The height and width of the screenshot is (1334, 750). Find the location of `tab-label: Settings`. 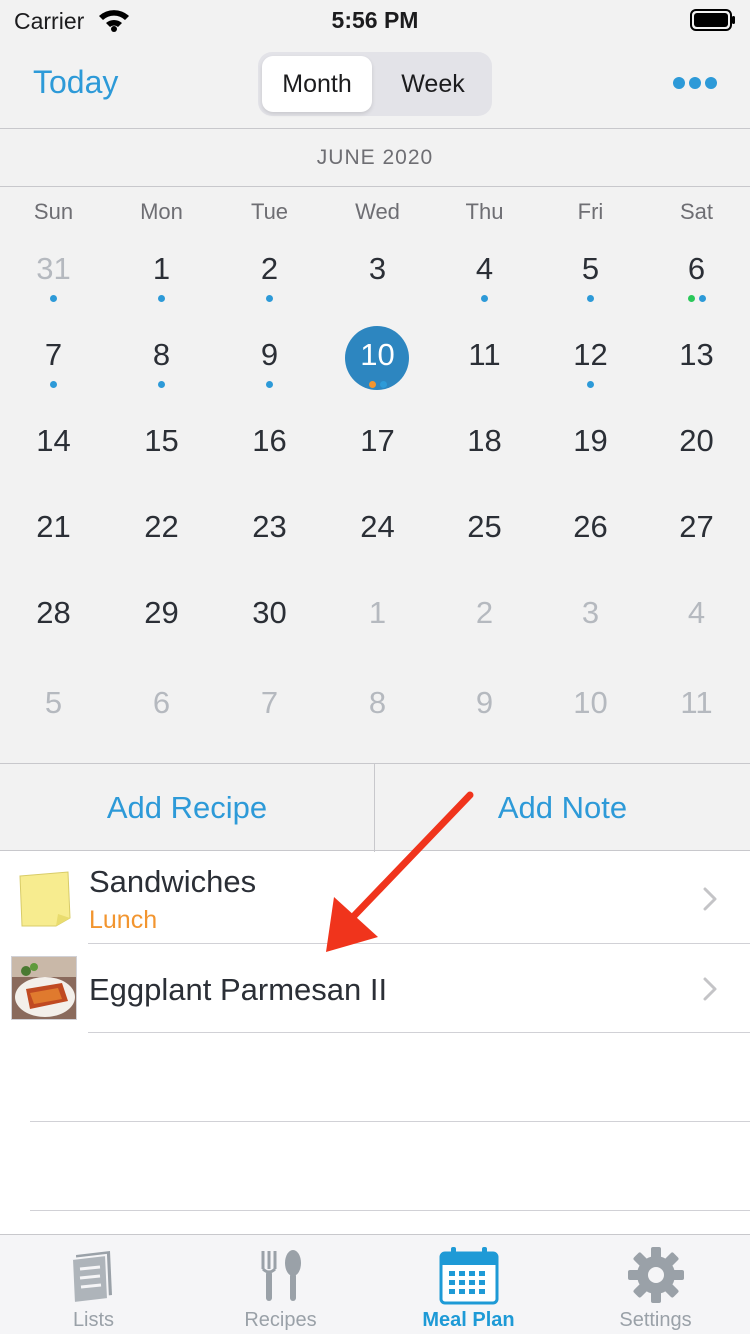

tab-label: Settings is located at coordinates (655, 1320).